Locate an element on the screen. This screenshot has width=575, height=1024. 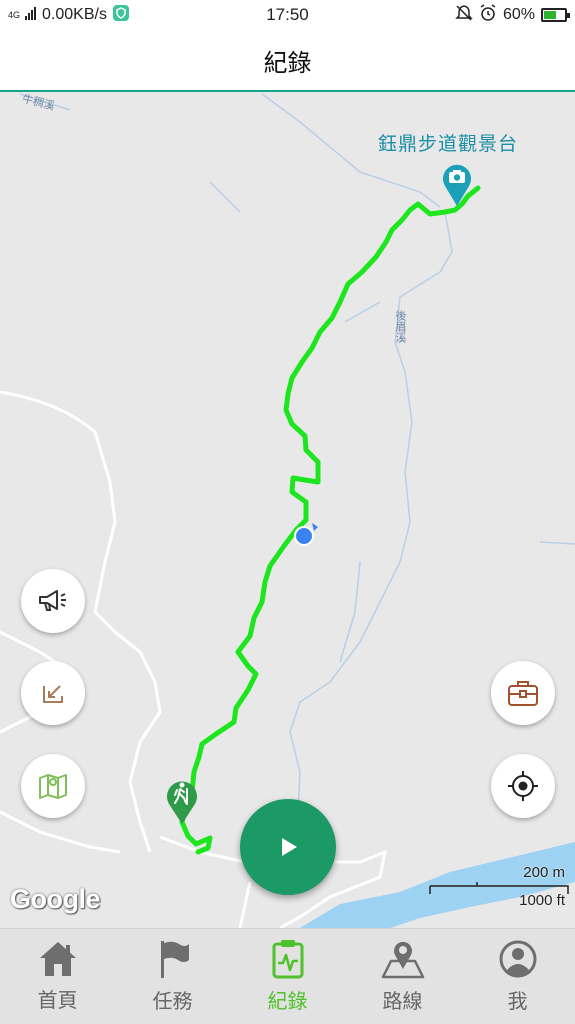
crosshair-icon is located at coordinates (523, 786).